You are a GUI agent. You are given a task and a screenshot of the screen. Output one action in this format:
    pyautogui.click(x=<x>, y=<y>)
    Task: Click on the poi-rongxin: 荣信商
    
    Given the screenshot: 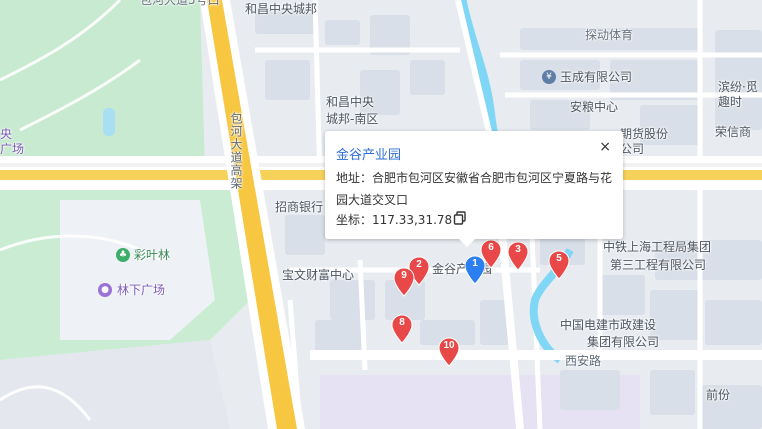 What is the action you would take?
    pyautogui.click(x=733, y=132)
    